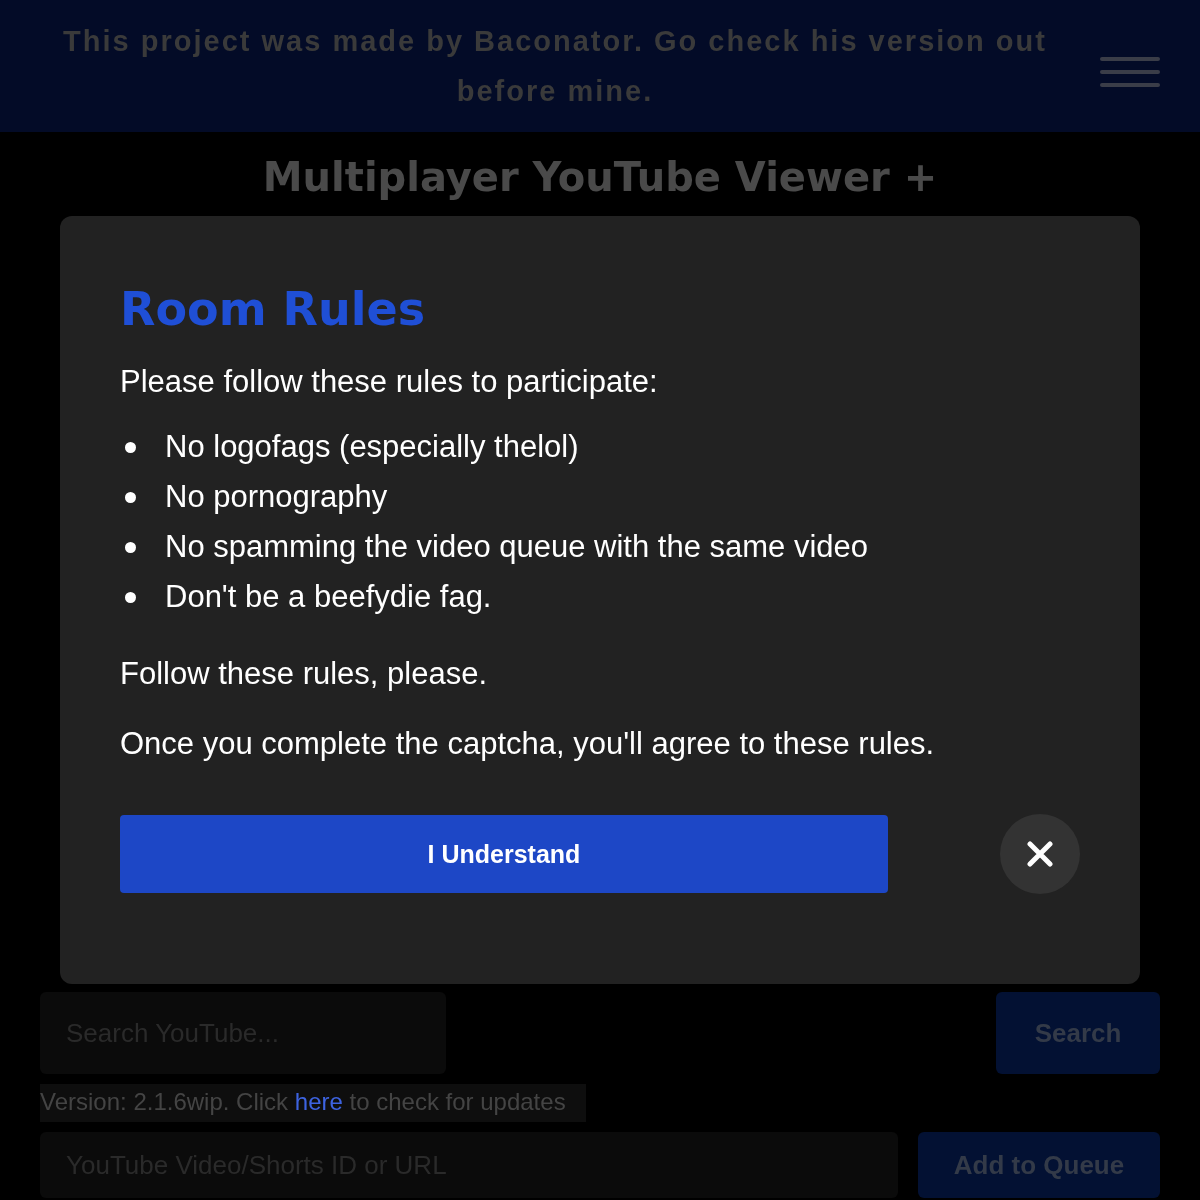 The image size is (1200, 1200). Describe the element at coordinates (528, 744) in the screenshot. I see `dialog-note: Once you complete the captcha, you'll agree to these rules.` at that location.